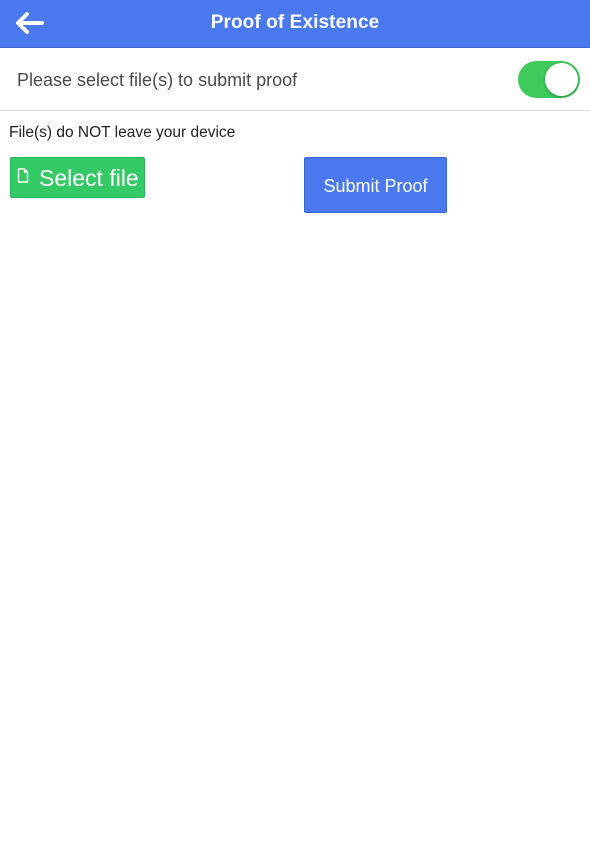 This screenshot has height=863, width=590. I want to click on submit-proof-toggle, so click(549, 79).